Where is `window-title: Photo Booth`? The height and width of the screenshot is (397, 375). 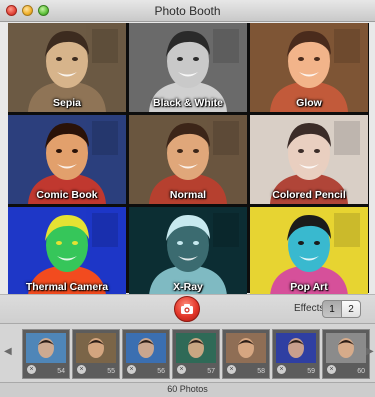
window-title: Photo Booth is located at coordinates (187, 11).